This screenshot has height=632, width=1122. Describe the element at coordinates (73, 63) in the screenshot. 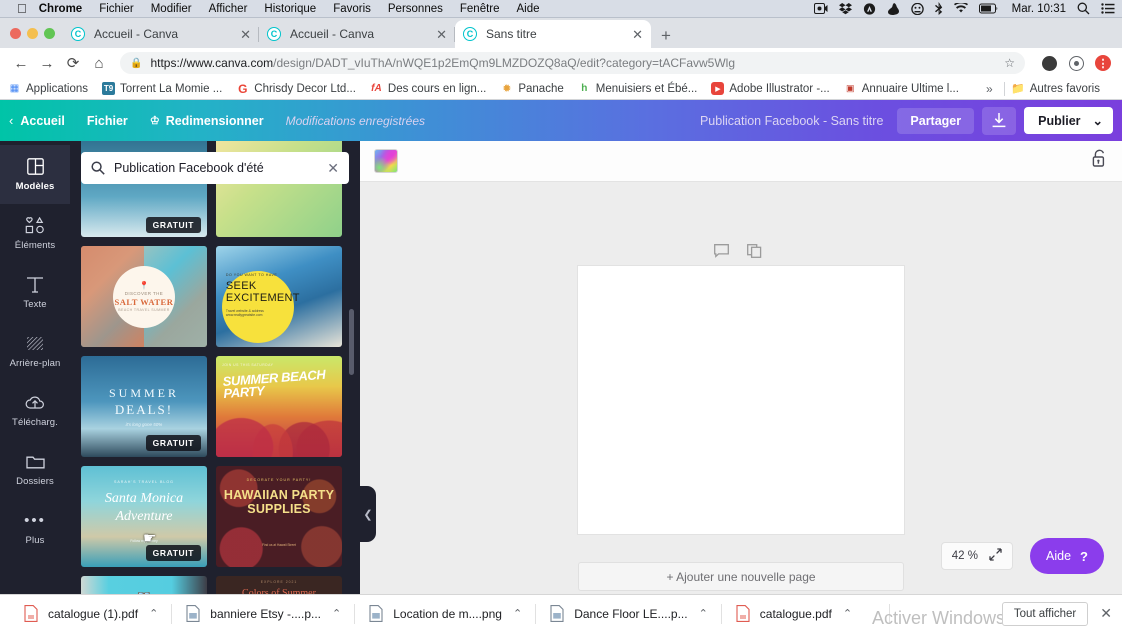

I see `reload-button: ⟳` at that location.